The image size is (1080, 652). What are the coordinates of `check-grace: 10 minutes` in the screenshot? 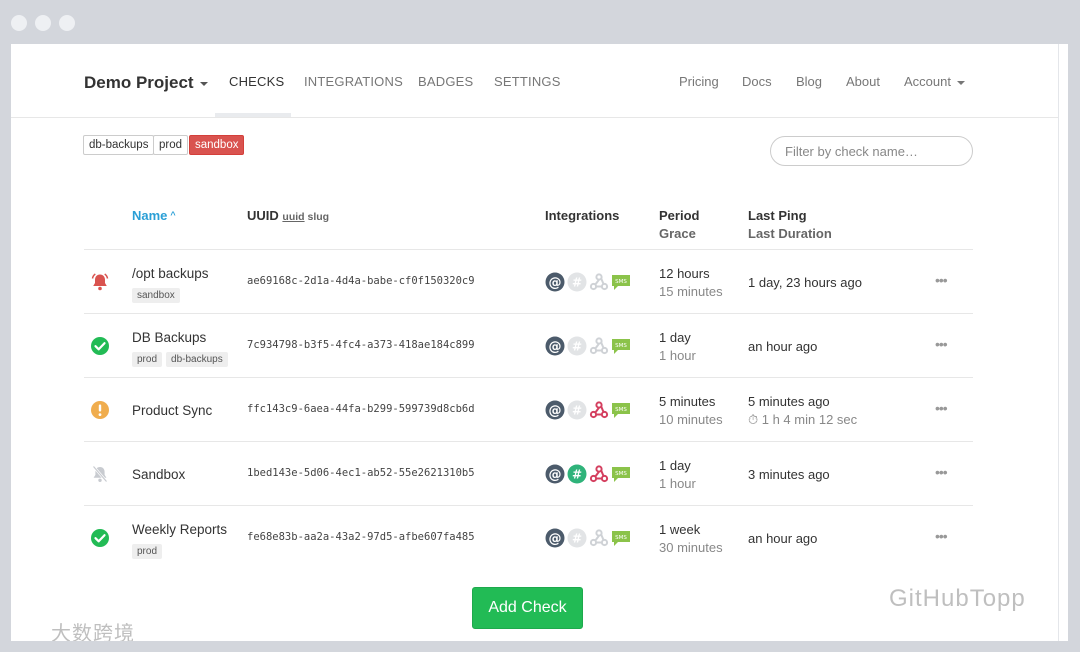 It's located at (691, 419).